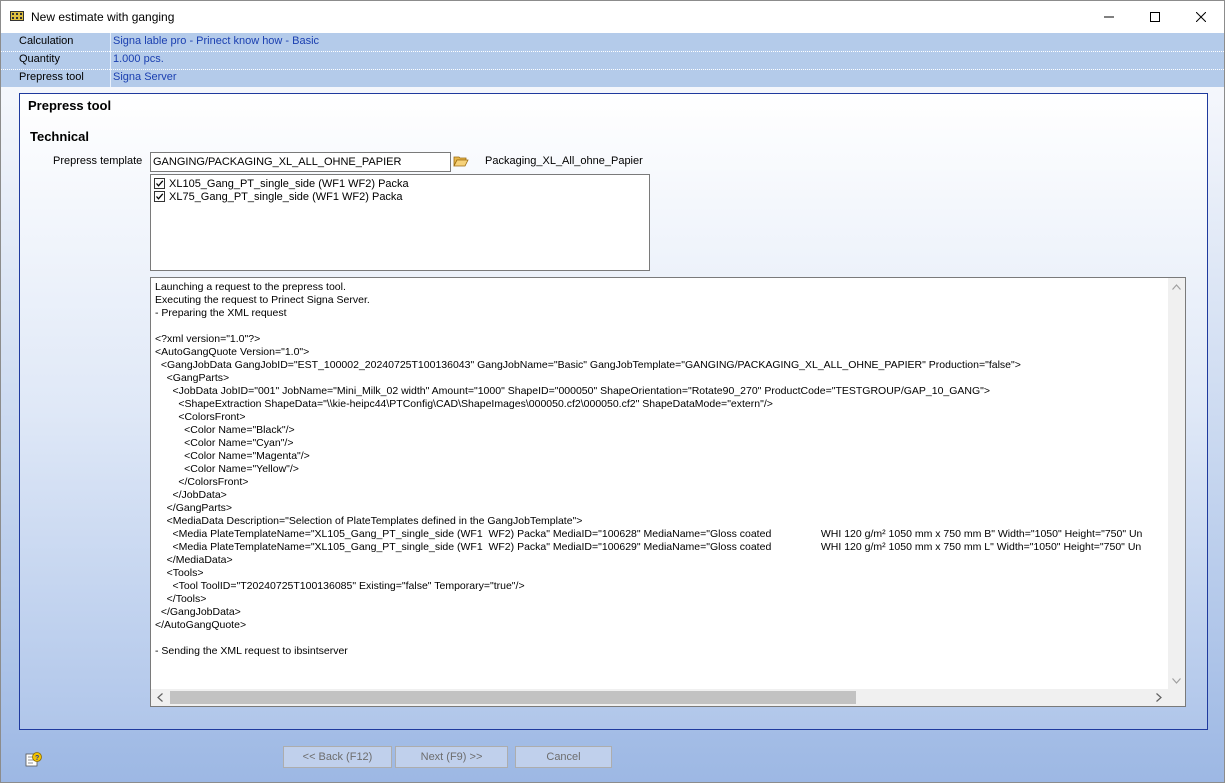 The width and height of the screenshot is (1225, 783). Describe the element at coordinates (1159, 697) in the screenshot. I see `scroll-right-icon` at that location.